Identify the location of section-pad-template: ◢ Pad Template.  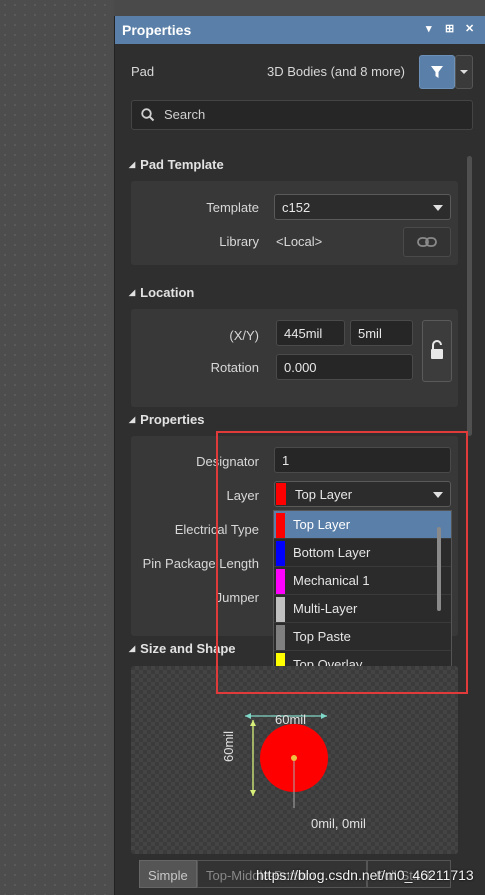
(176, 164).